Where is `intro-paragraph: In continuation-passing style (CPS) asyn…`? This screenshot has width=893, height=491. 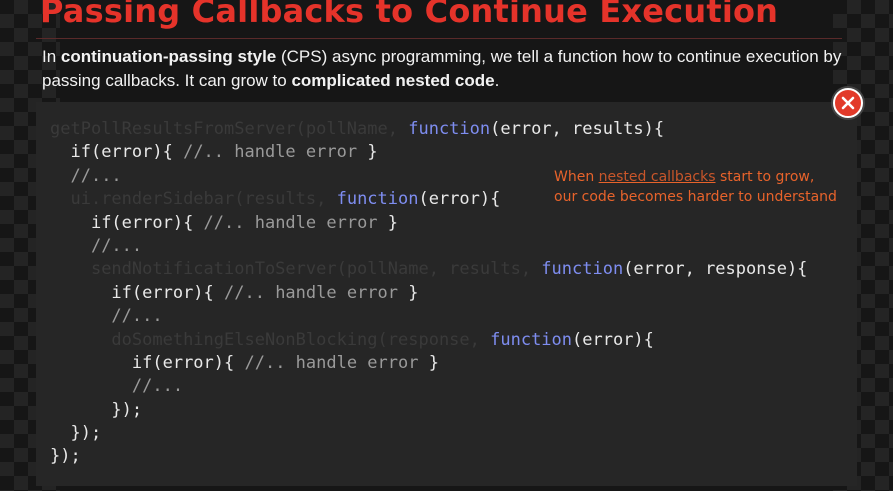 intro-paragraph: In continuation-passing style (CPS) asyn… is located at coordinates (442, 69).